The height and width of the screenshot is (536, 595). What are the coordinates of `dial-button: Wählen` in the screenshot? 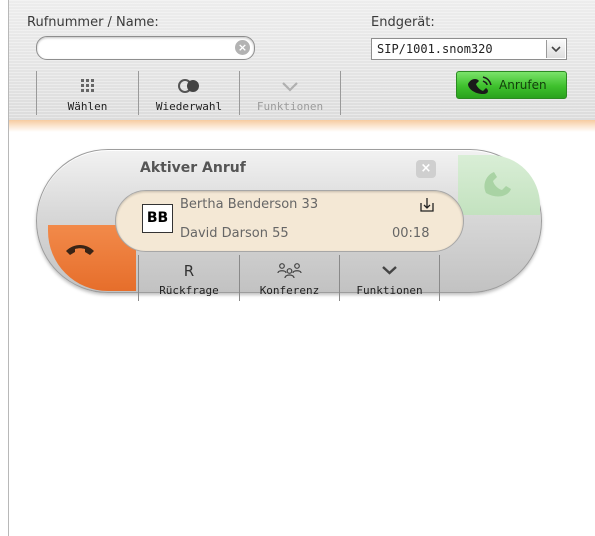 It's located at (87, 94).